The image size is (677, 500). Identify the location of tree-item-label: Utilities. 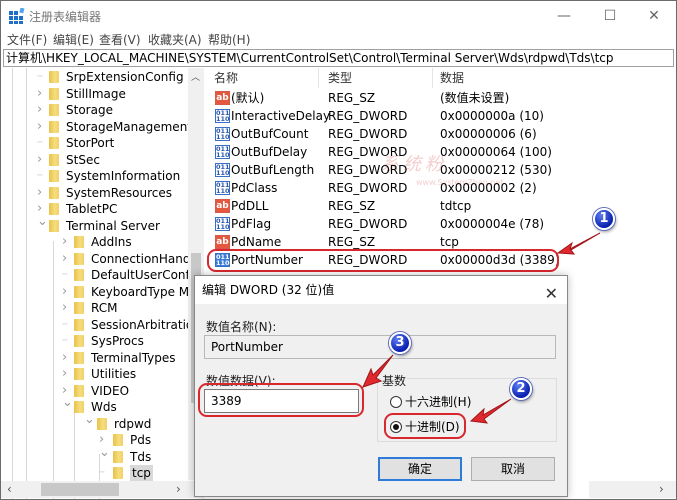
(114, 374).